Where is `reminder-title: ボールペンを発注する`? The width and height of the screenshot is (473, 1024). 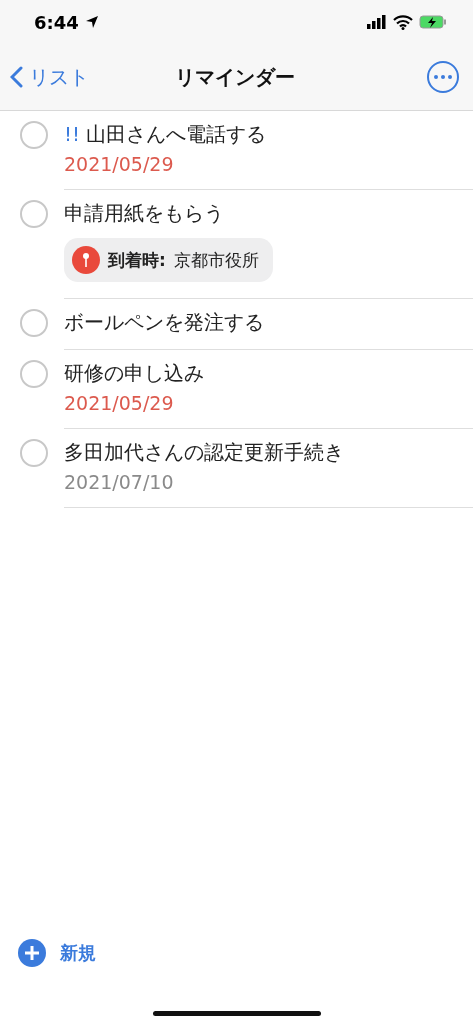 reminder-title: ボールペンを発注する is located at coordinates (164, 322).